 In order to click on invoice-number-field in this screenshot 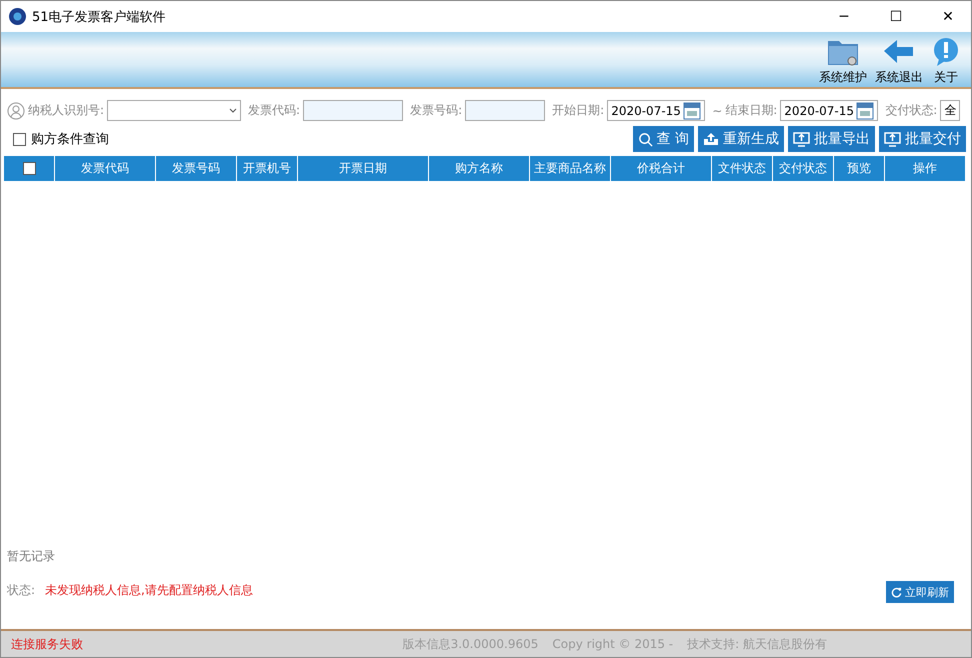, I will do `click(505, 110)`.